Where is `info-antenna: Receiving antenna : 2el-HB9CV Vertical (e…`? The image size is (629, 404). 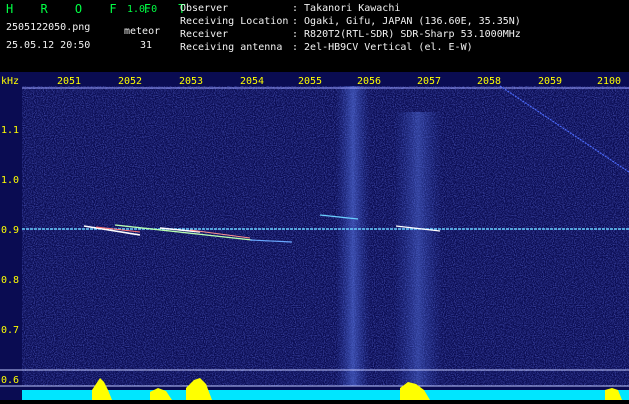 info-antenna: Receiving antenna : 2el-HB9CV Vertical (e… is located at coordinates (326, 47).